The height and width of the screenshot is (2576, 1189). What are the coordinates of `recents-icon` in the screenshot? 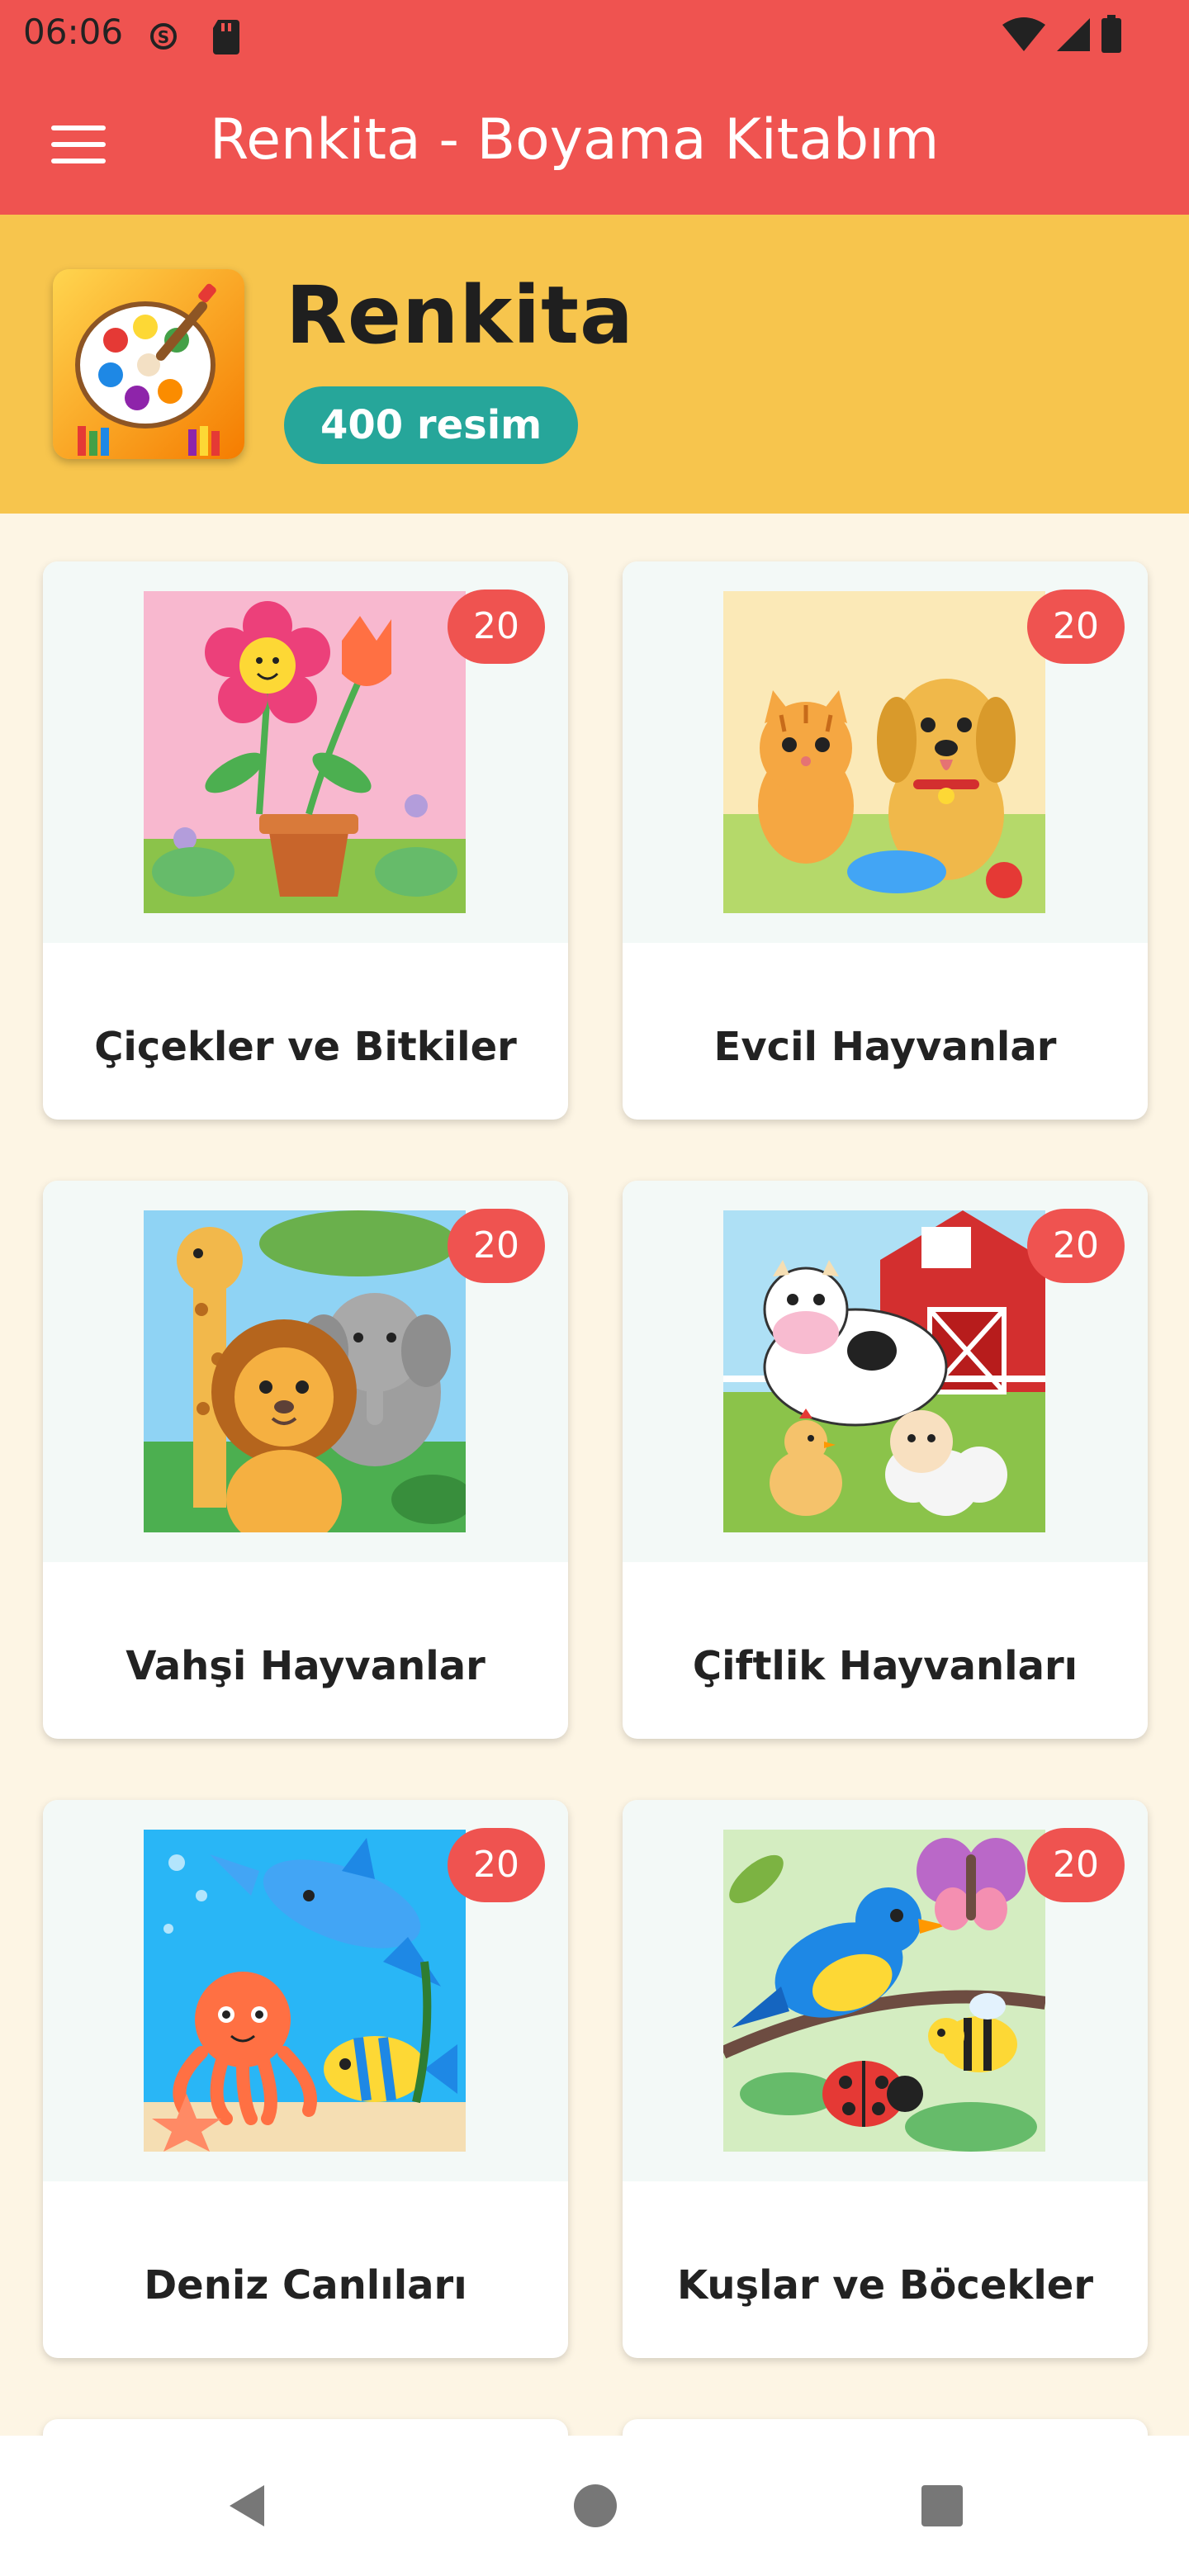 It's located at (942, 2506).